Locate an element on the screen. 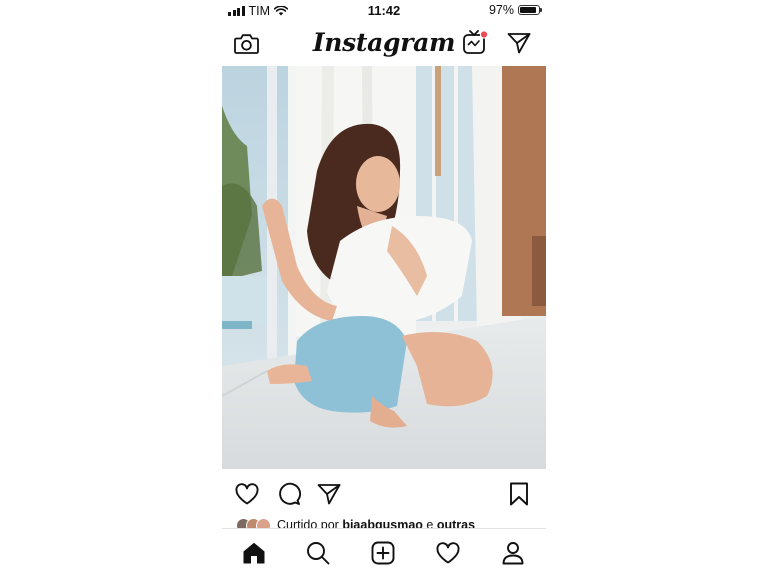 Image resolution: width=768 pixels, height=575 pixels. status-right: 97% is located at coordinates (515, 10).